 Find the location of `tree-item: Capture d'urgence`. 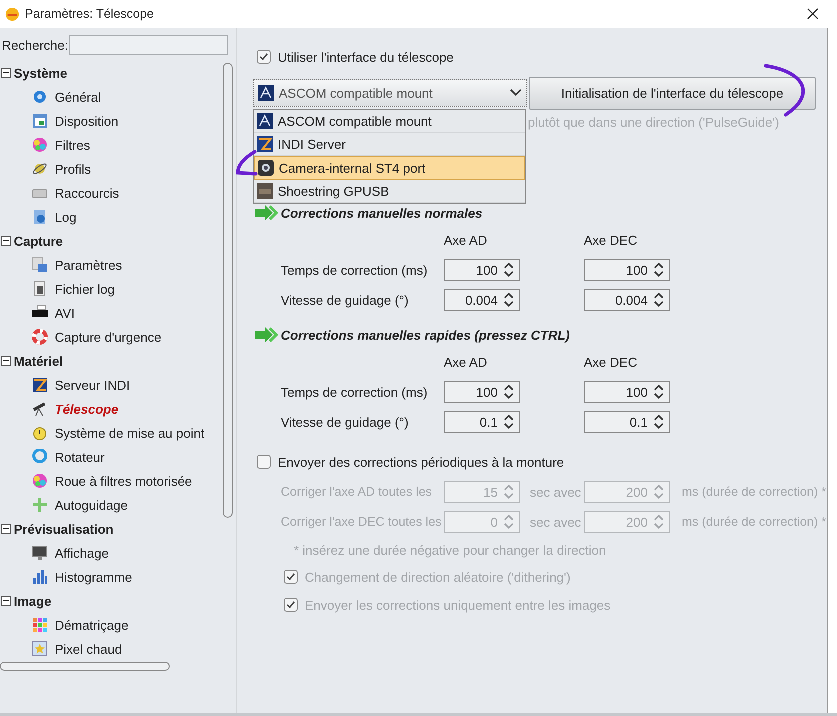

tree-item: Capture d'urgence is located at coordinates (108, 337).